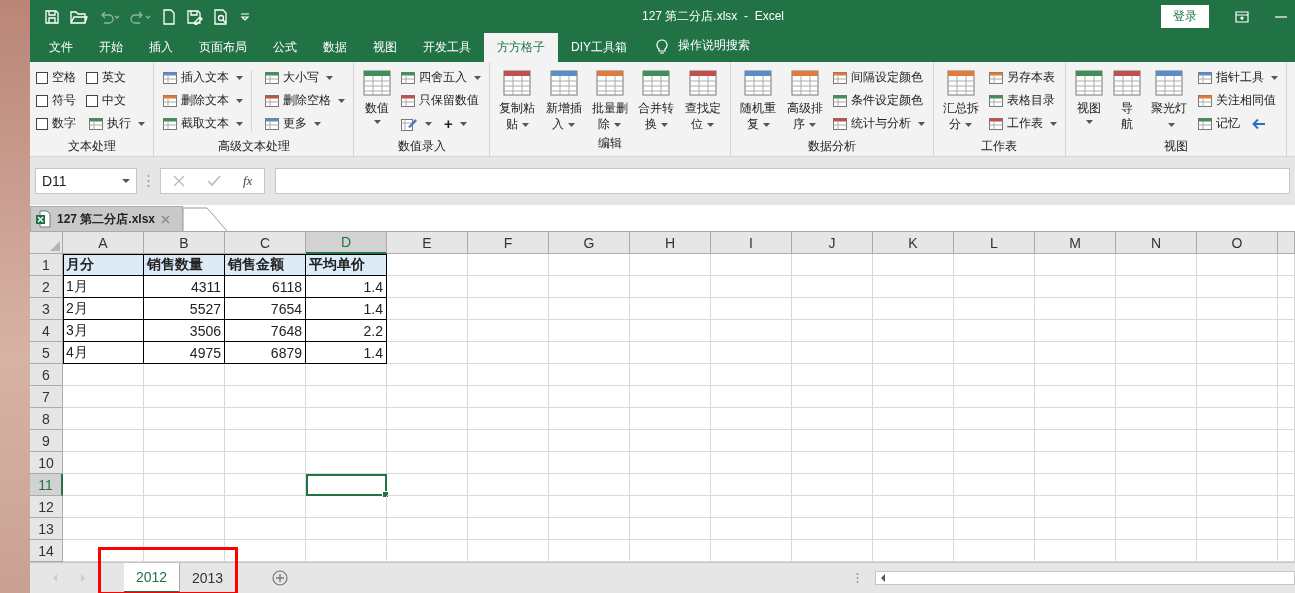 Image resolution: width=1295 pixels, height=593 pixels. What do you see at coordinates (994, 243) in the screenshot?
I see `column-header: L` at bounding box center [994, 243].